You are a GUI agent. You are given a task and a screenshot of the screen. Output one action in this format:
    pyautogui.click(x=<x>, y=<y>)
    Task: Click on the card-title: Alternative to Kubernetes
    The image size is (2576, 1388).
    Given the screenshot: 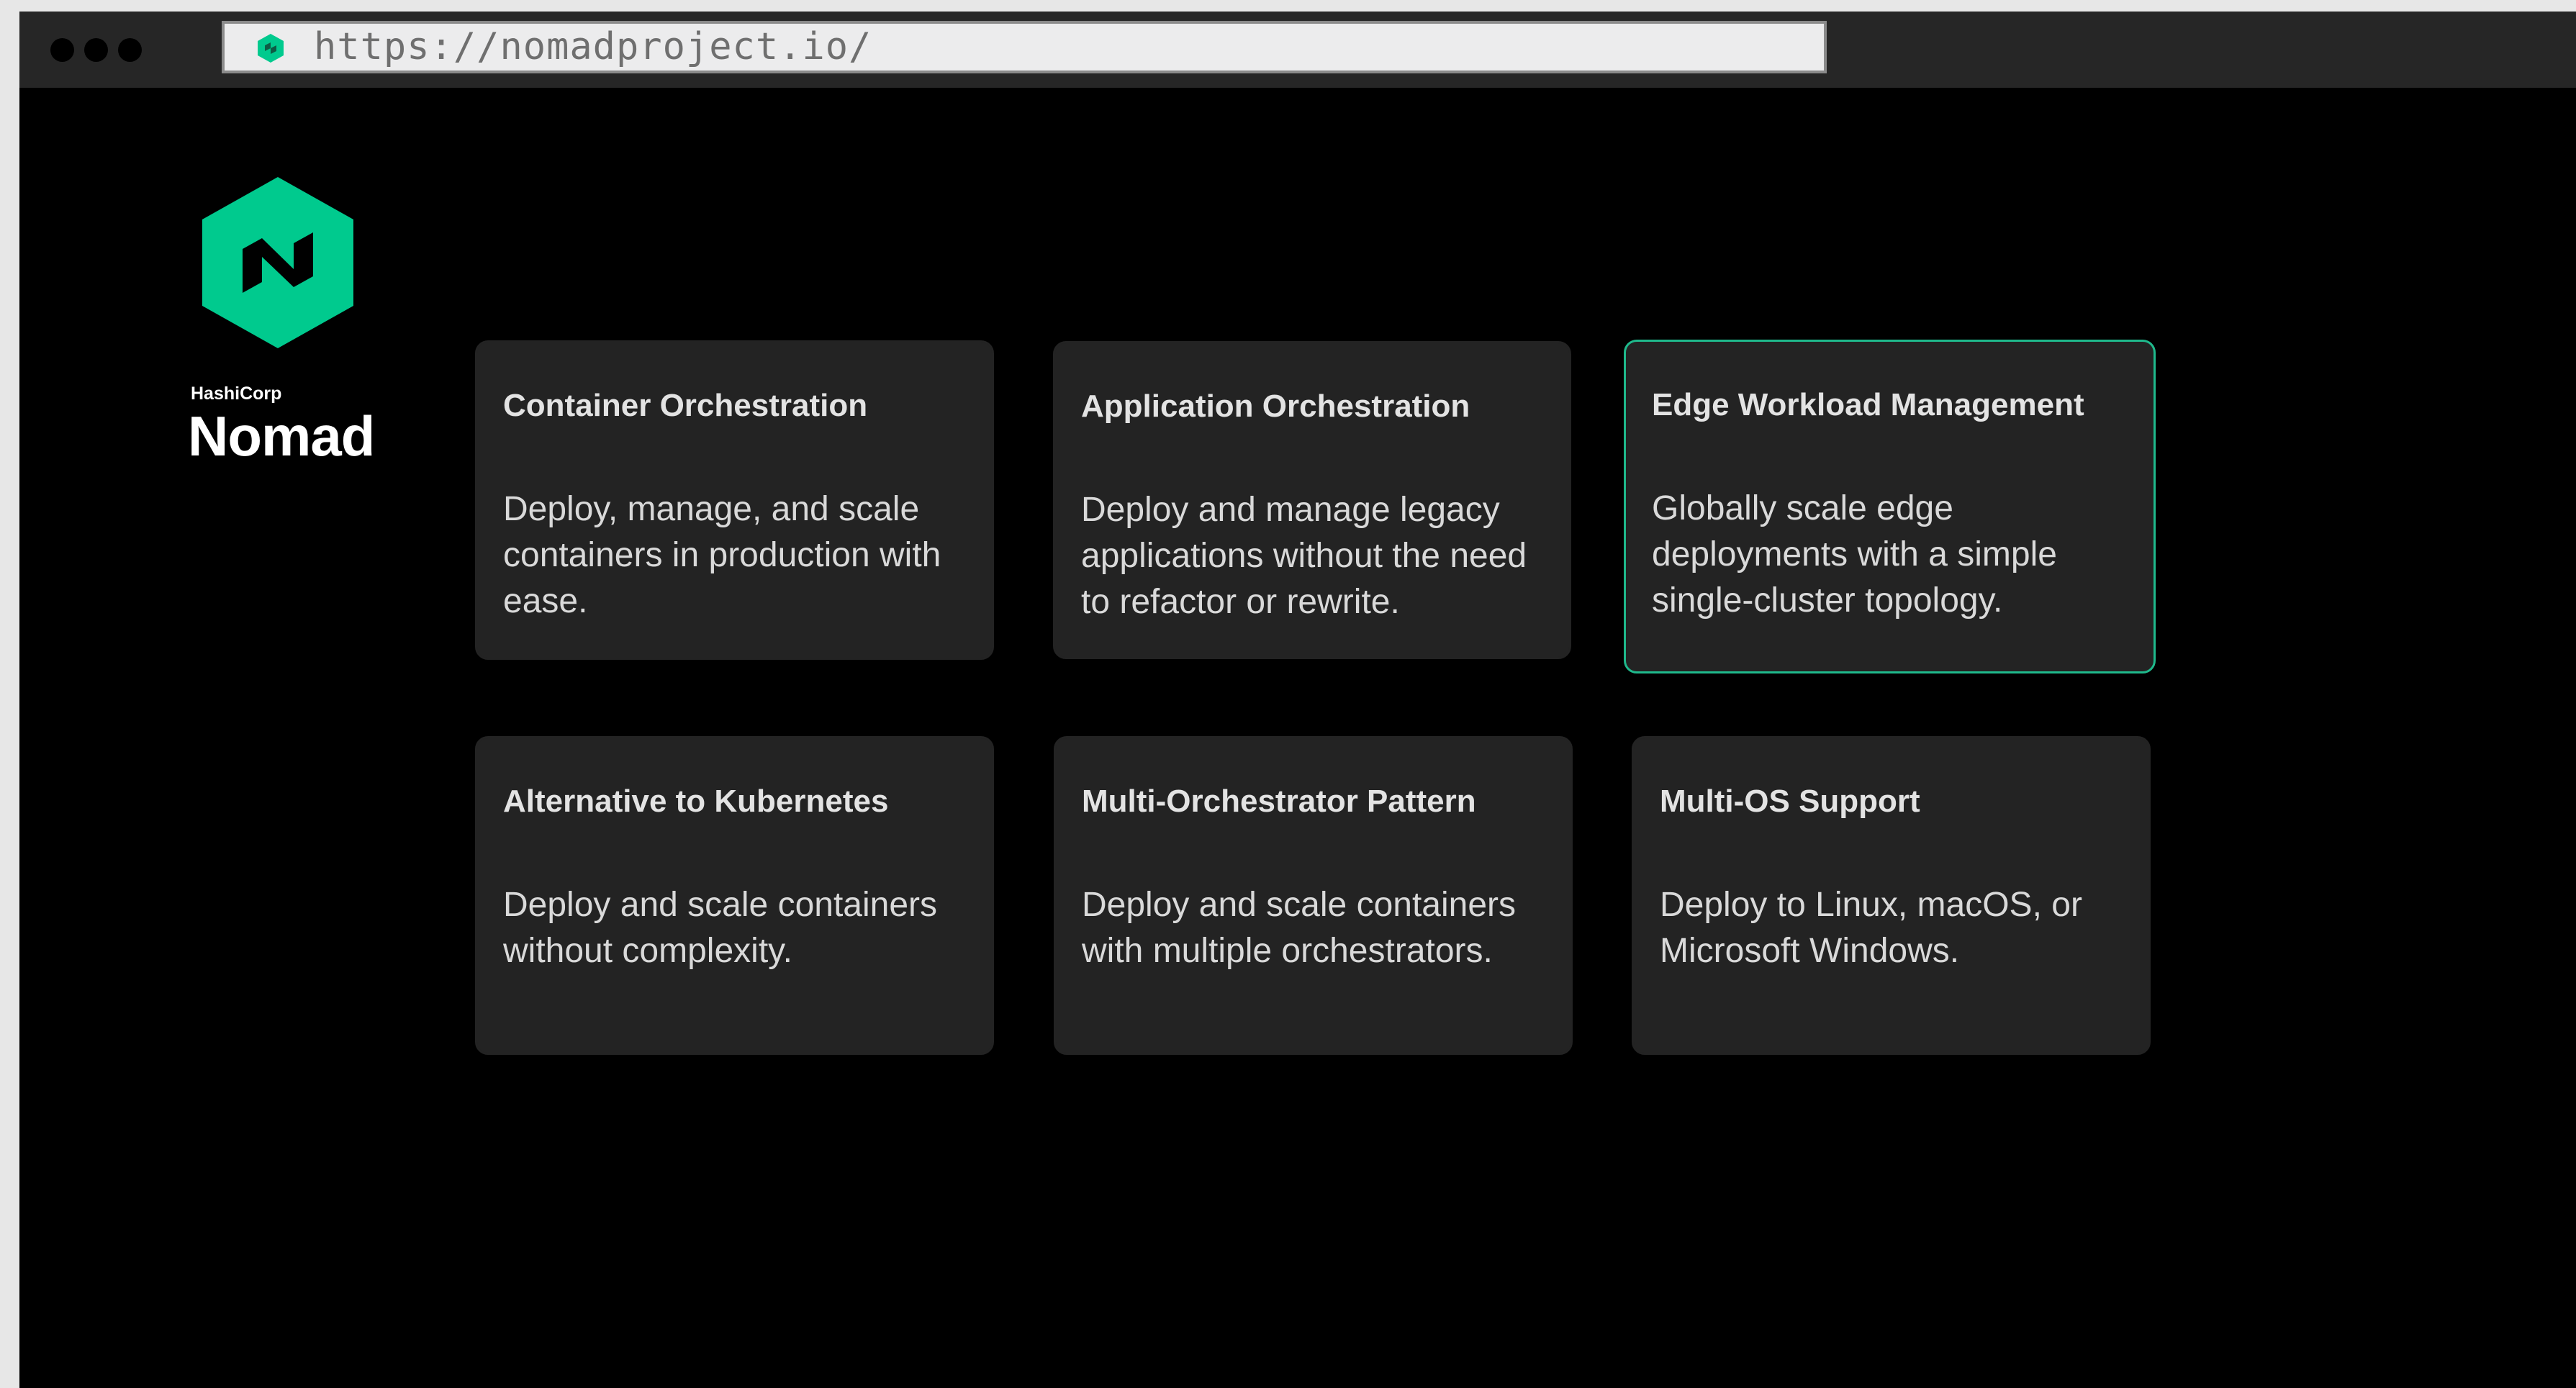 What is the action you would take?
    pyautogui.click(x=696, y=801)
    